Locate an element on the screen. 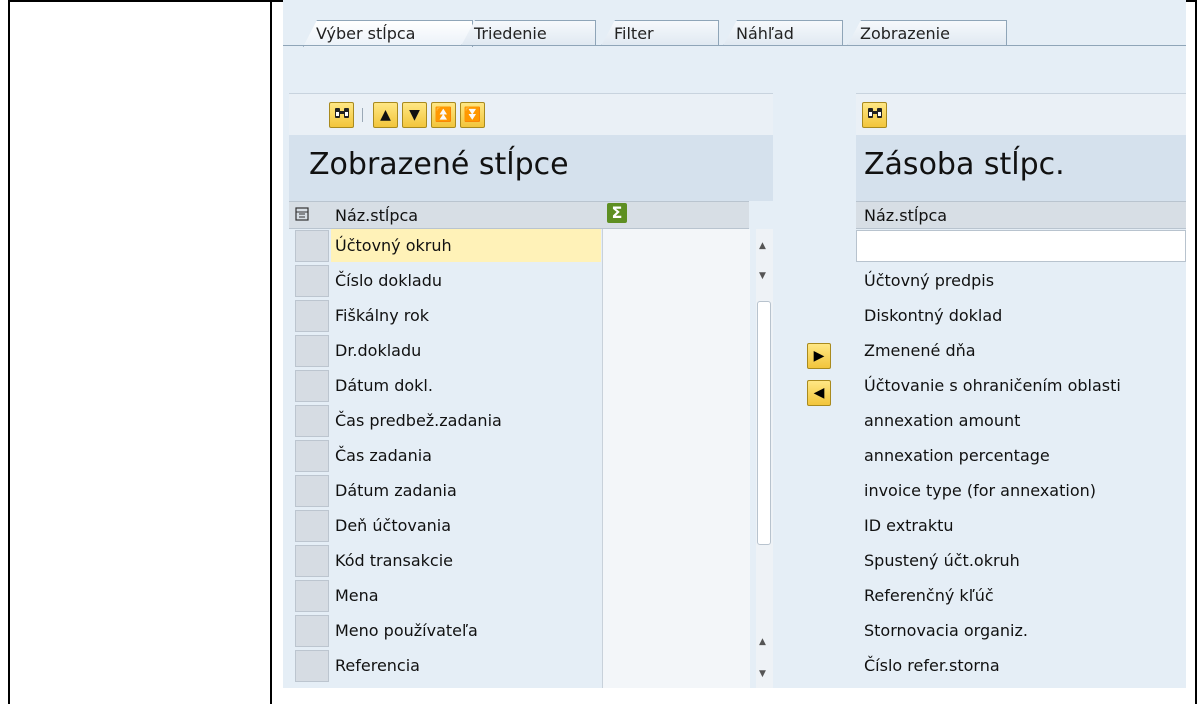  right-toolbar is located at coordinates (1021, 114).